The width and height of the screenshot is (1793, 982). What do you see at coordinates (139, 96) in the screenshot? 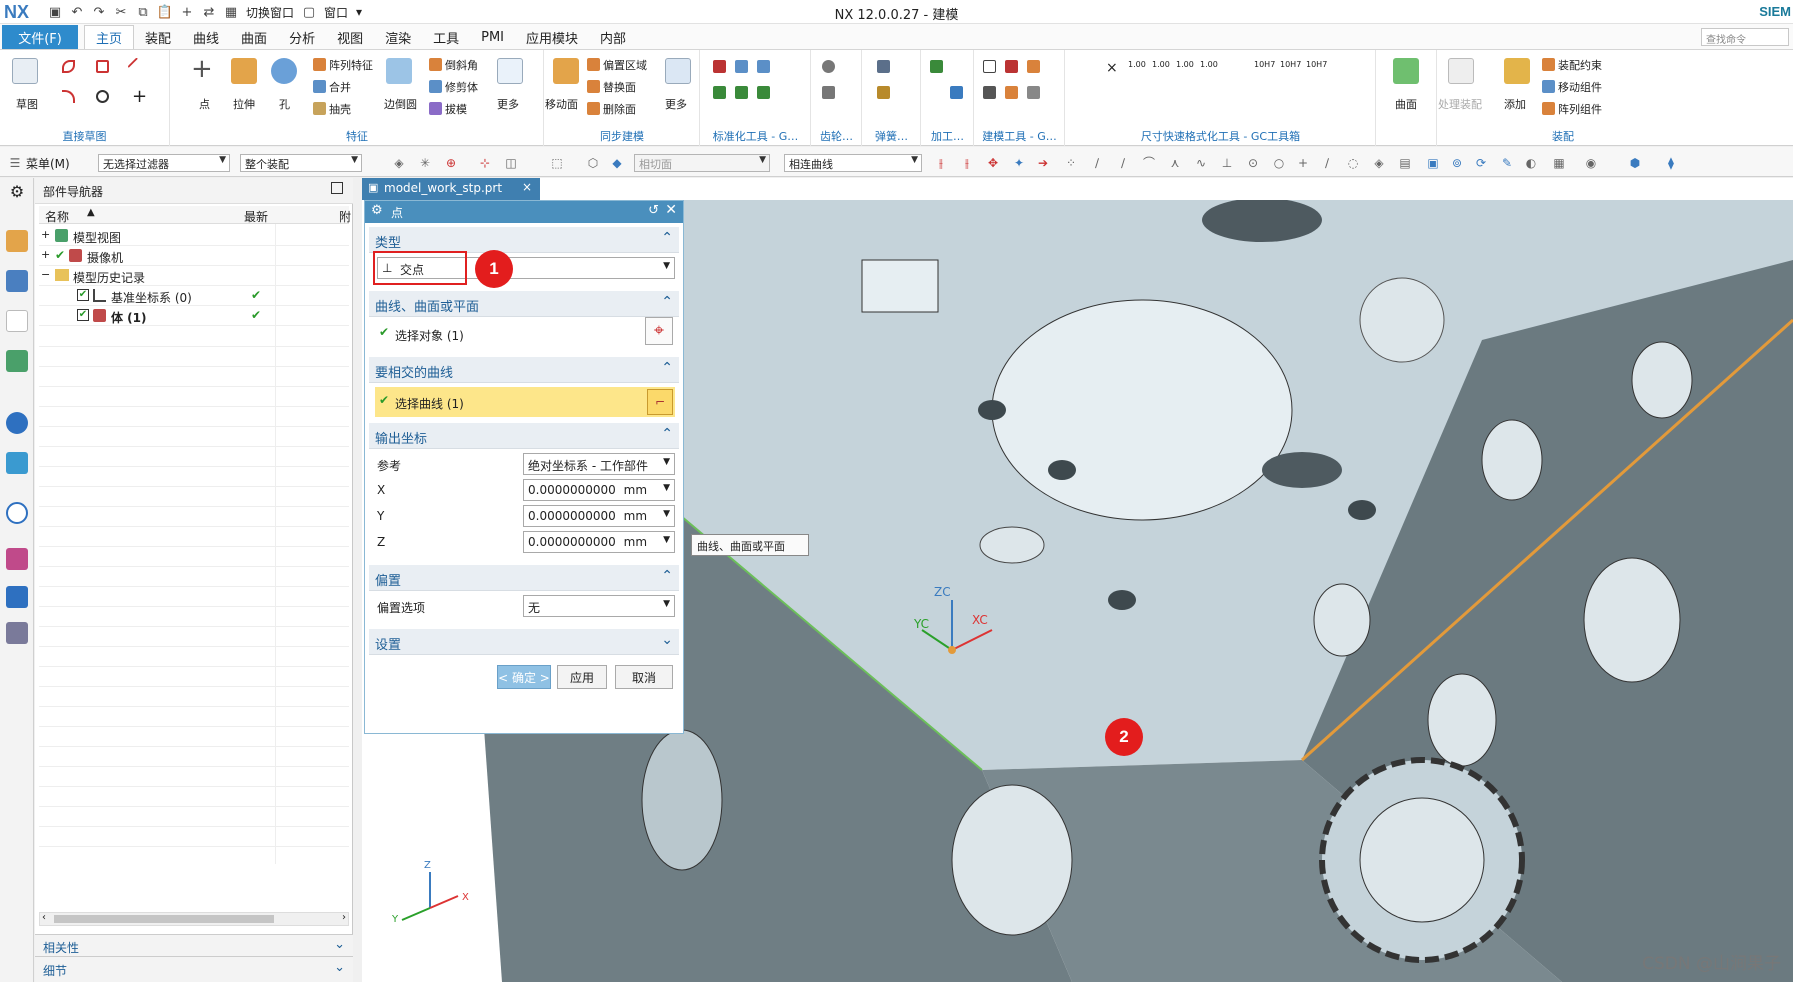
I see `point-sketch-icon: +` at bounding box center [139, 96].